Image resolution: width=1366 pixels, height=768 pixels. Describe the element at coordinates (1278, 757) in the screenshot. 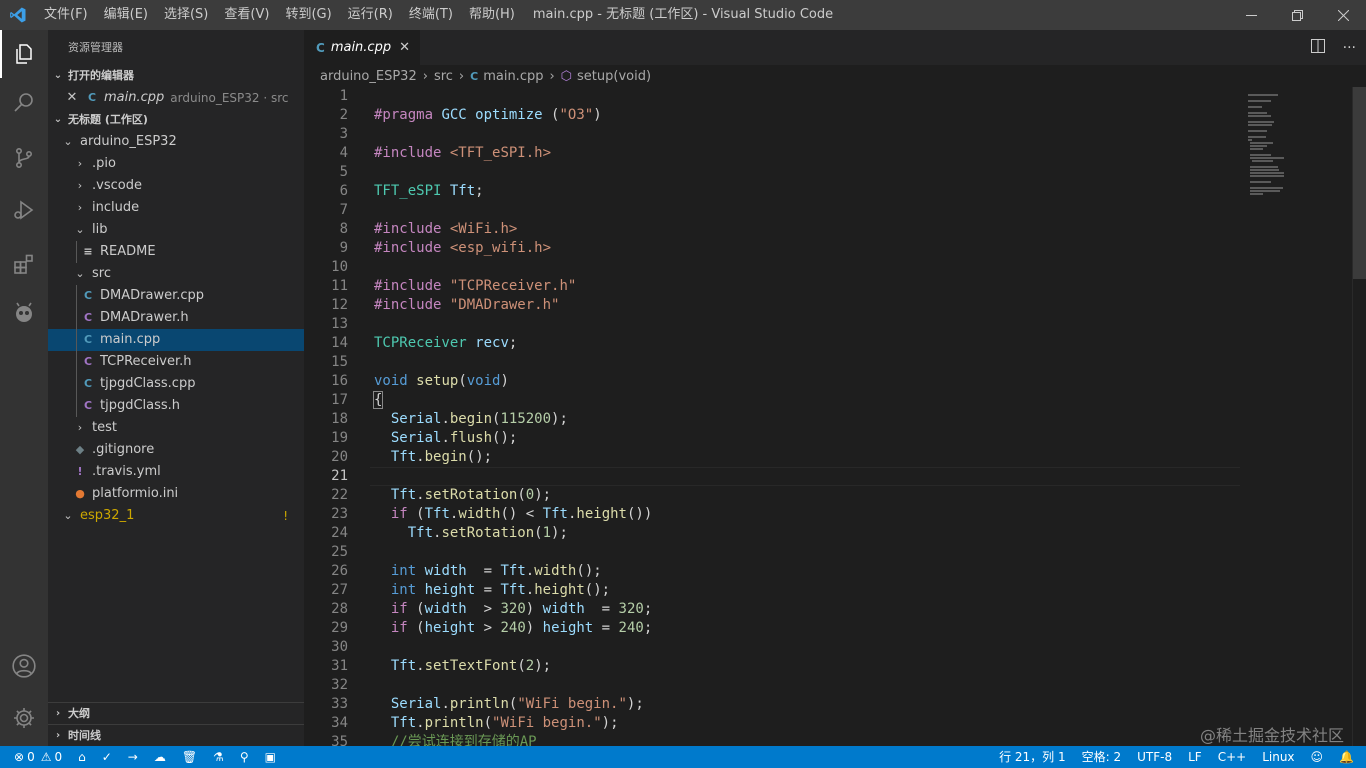

I see `platform: Linux` at that location.